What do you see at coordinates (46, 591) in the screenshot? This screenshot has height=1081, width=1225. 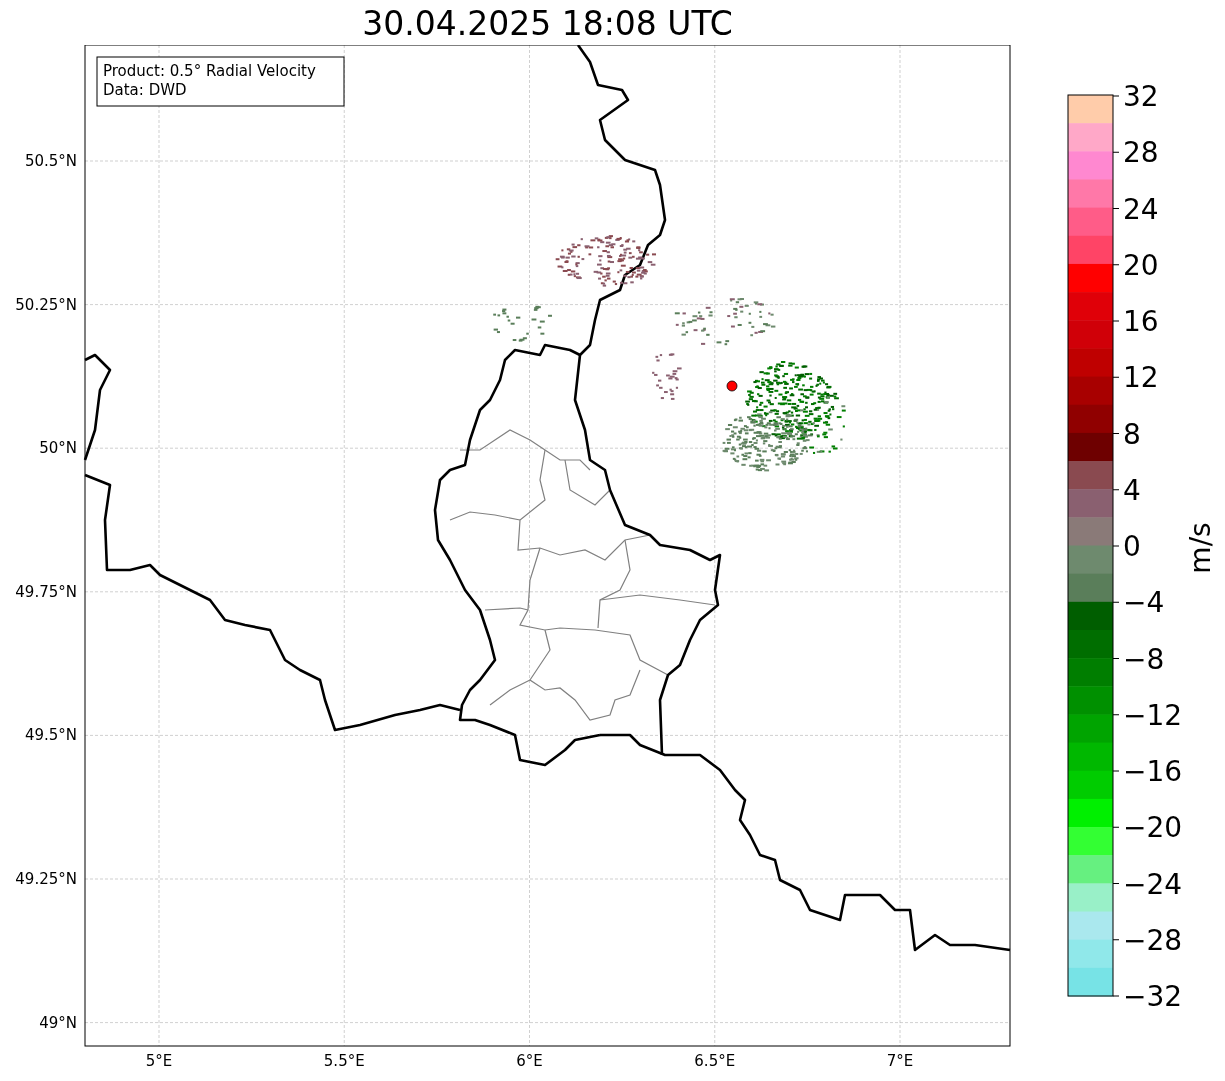 I see `latitude-label: 49.75°N` at bounding box center [46, 591].